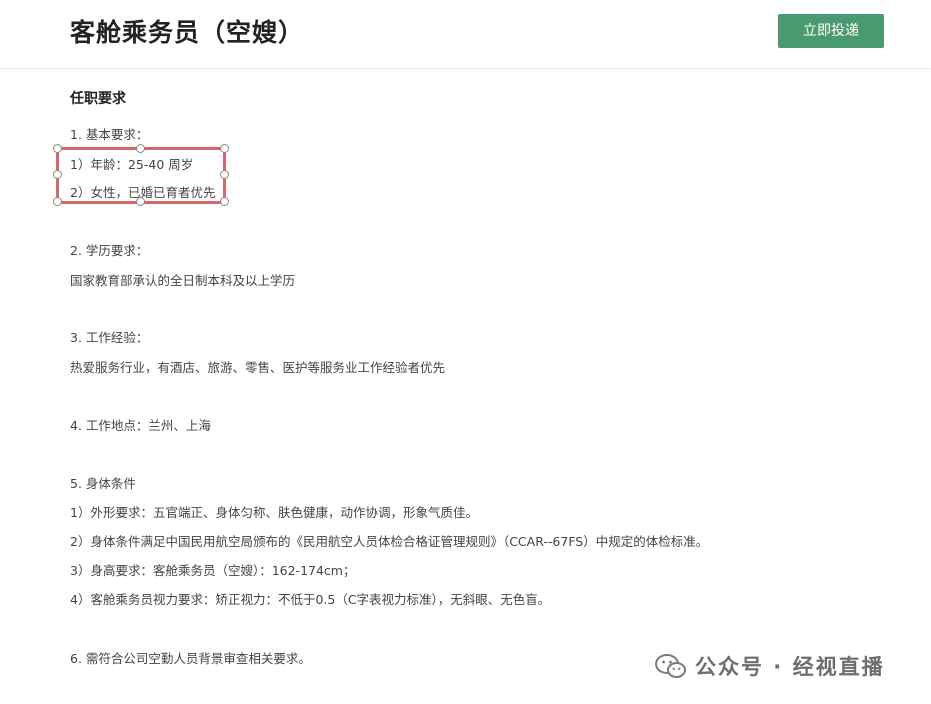 The image size is (931, 704). What do you see at coordinates (141, 175) in the screenshot?
I see `selection-box` at bounding box center [141, 175].